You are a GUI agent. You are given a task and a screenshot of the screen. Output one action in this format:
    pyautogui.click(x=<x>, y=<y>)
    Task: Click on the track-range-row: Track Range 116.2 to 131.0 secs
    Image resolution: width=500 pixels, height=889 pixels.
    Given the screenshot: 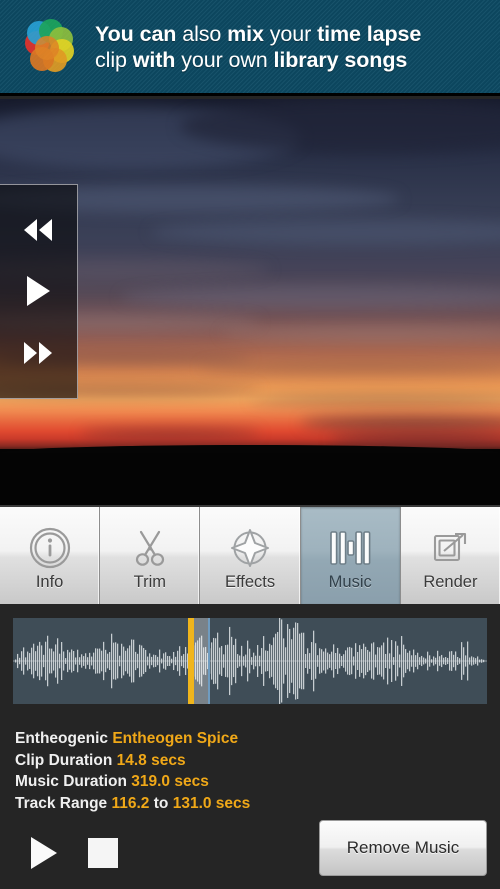 What is the action you would take?
    pyautogui.click(x=215, y=804)
    